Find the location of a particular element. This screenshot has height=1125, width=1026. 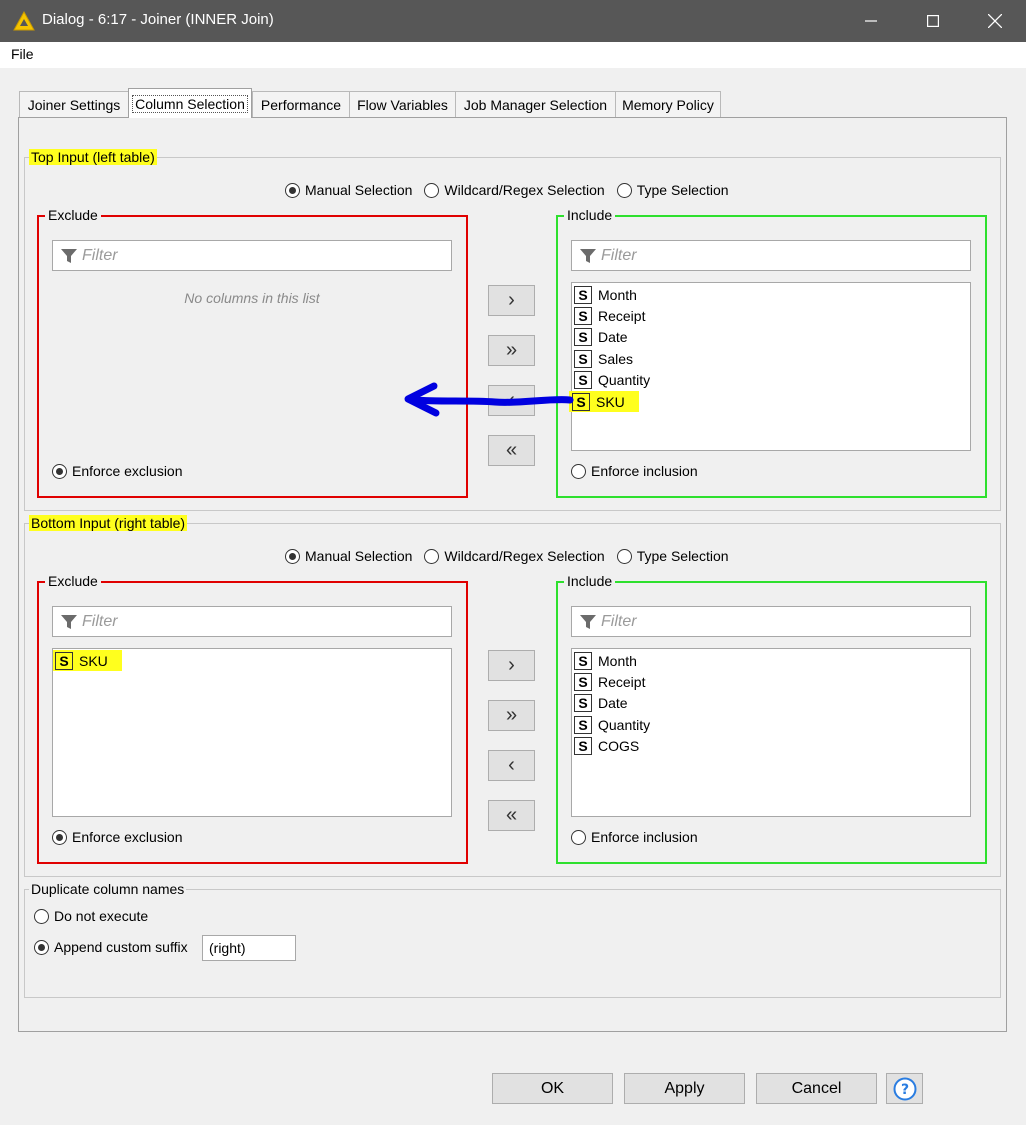

tab-memory-policy: Memory Policy is located at coordinates (668, 104).